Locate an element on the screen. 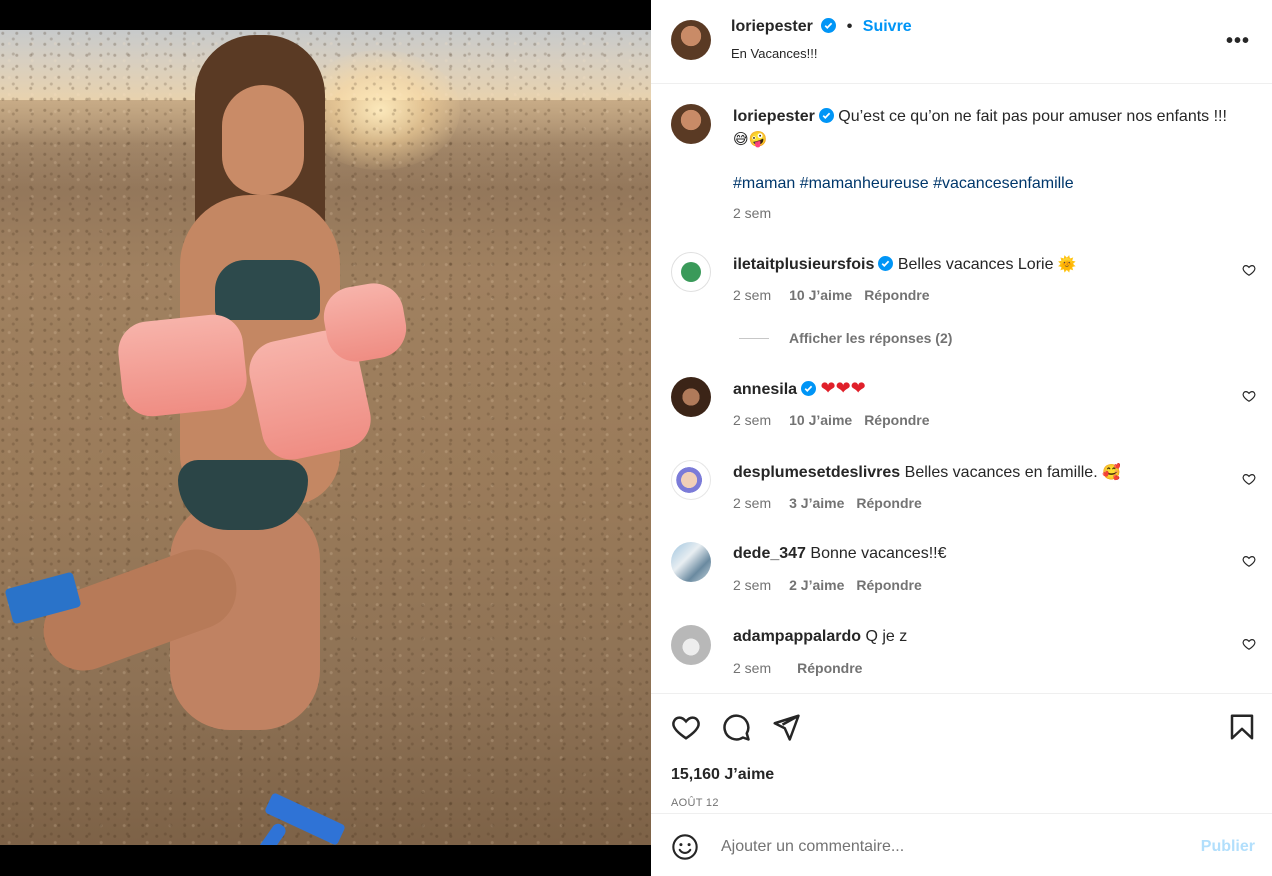 The height and width of the screenshot is (876, 1272). comment-likes: 3 J’aime is located at coordinates (816, 503).